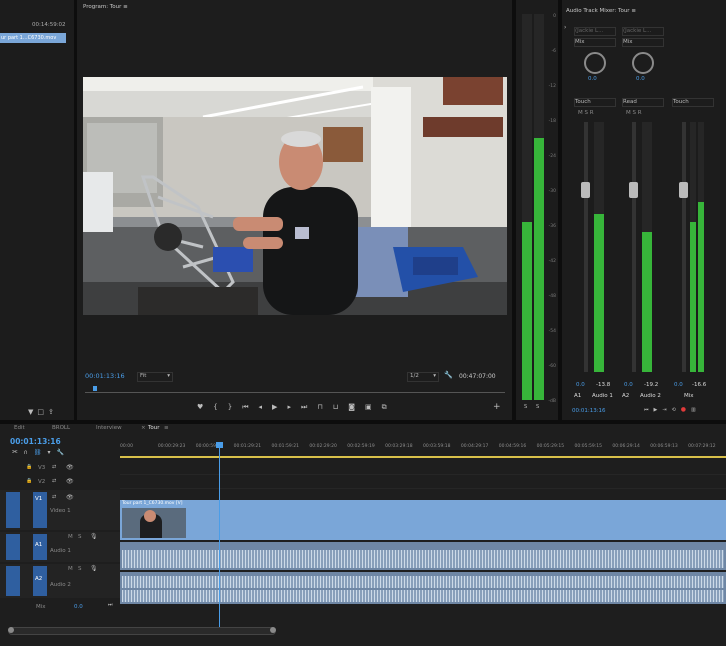  I want to click on filter-icon: ▼, so click(30, 412).